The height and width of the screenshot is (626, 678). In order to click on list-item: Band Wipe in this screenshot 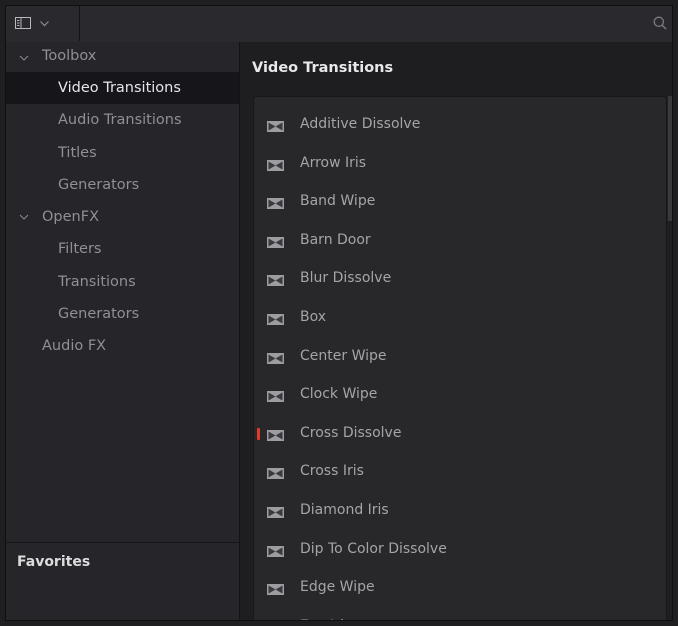, I will do `click(460, 203)`.